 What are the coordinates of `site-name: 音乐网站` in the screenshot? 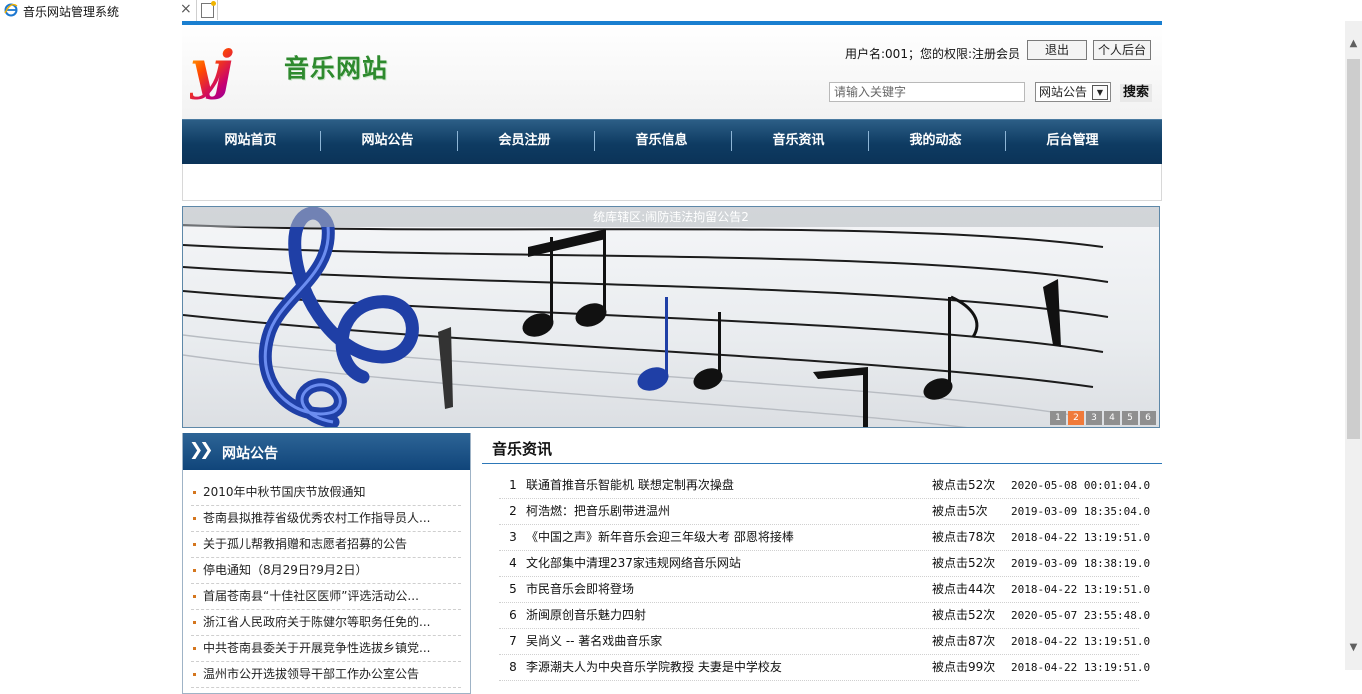 It's located at (336, 68).